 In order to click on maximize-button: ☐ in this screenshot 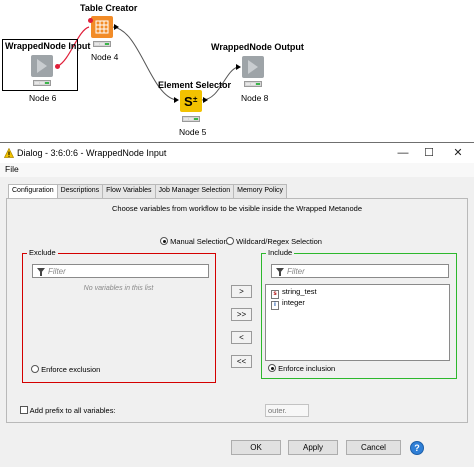, I will do `click(429, 153)`.